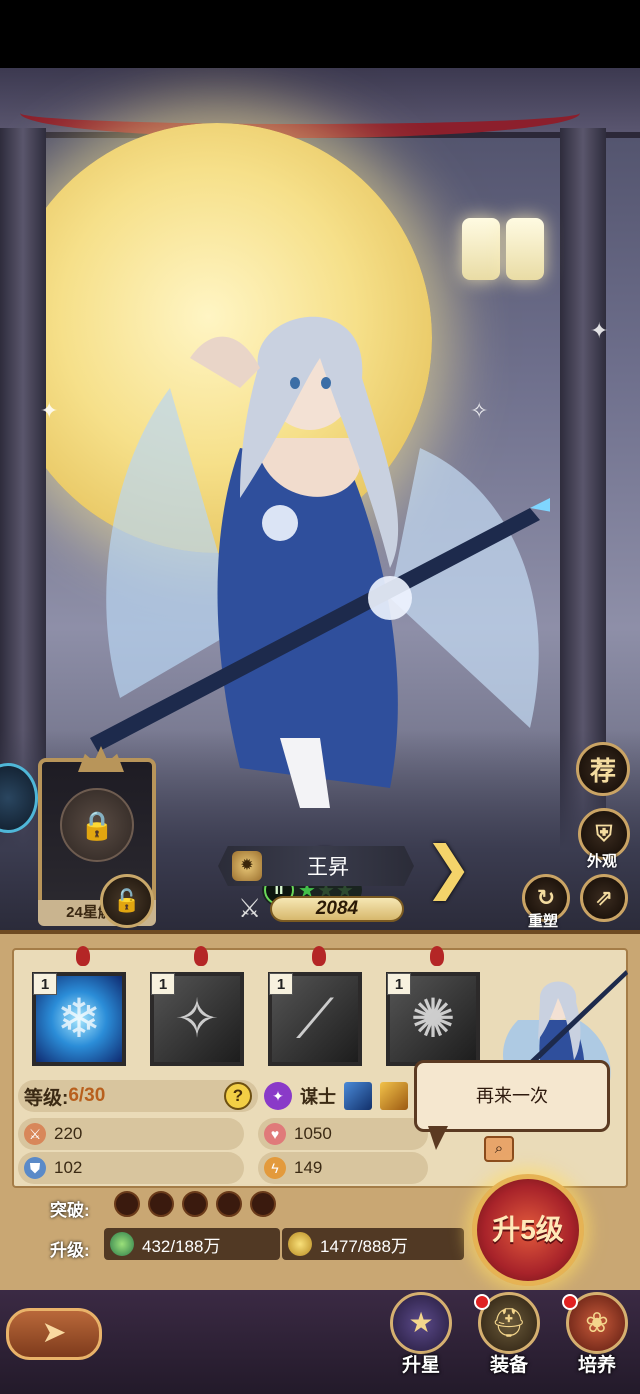 Image resolution: width=640 pixels, height=1394 pixels. I want to click on attack-row: ⚔ 220, so click(131, 1134).